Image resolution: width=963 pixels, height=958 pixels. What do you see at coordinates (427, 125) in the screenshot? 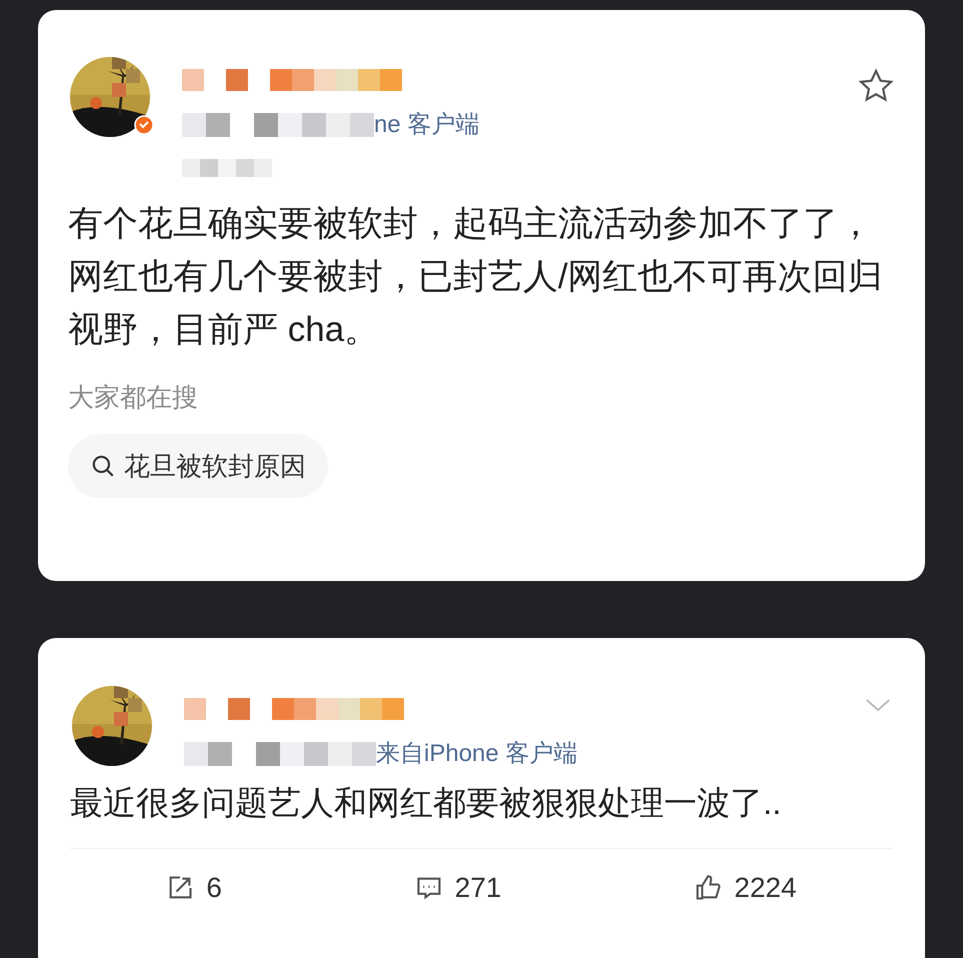
I see `post-source: ne 客户端` at bounding box center [427, 125].